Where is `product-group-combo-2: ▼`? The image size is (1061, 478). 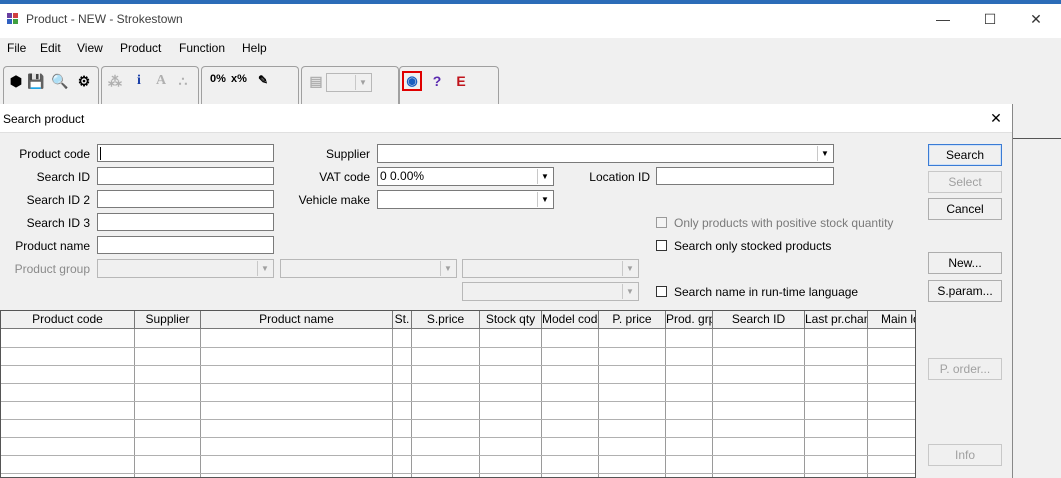
product-group-combo-2: ▼ is located at coordinates (368, 268).